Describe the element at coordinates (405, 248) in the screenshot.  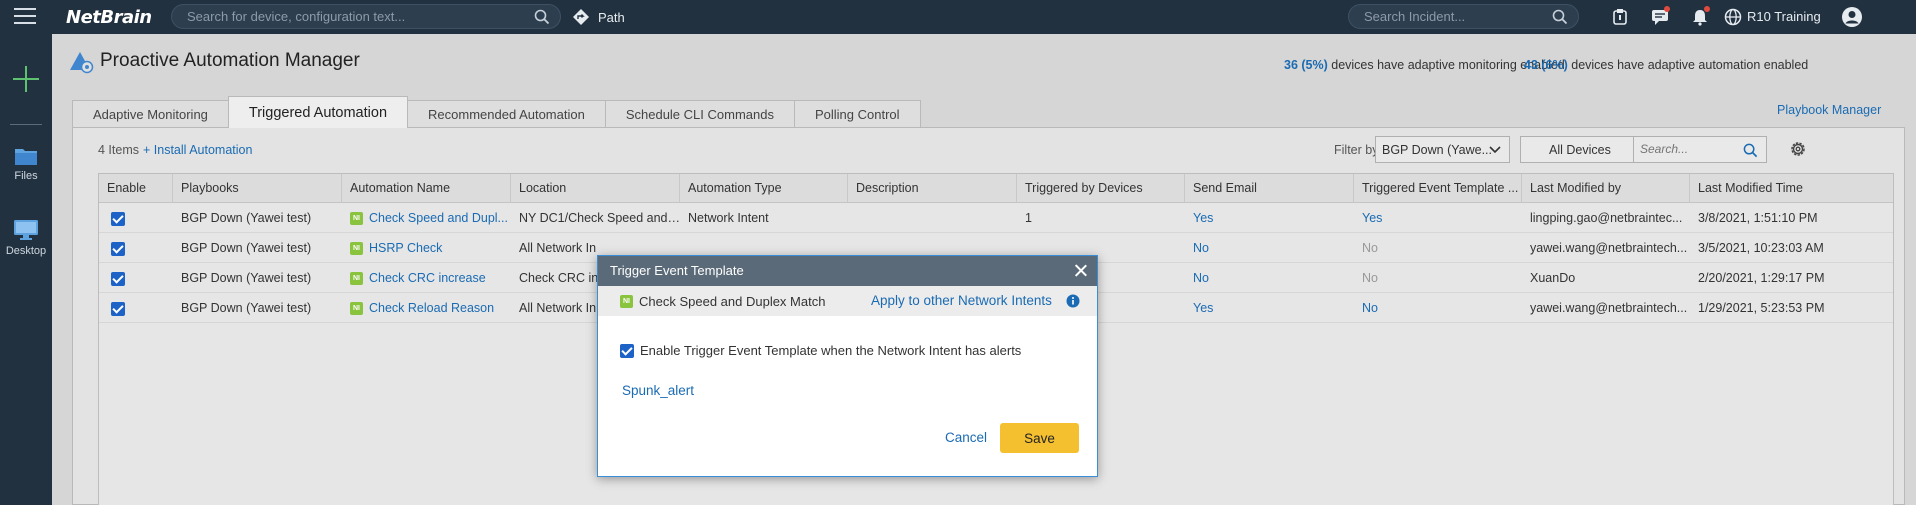
I see `automation-name-link: HSRP Check` at that location.